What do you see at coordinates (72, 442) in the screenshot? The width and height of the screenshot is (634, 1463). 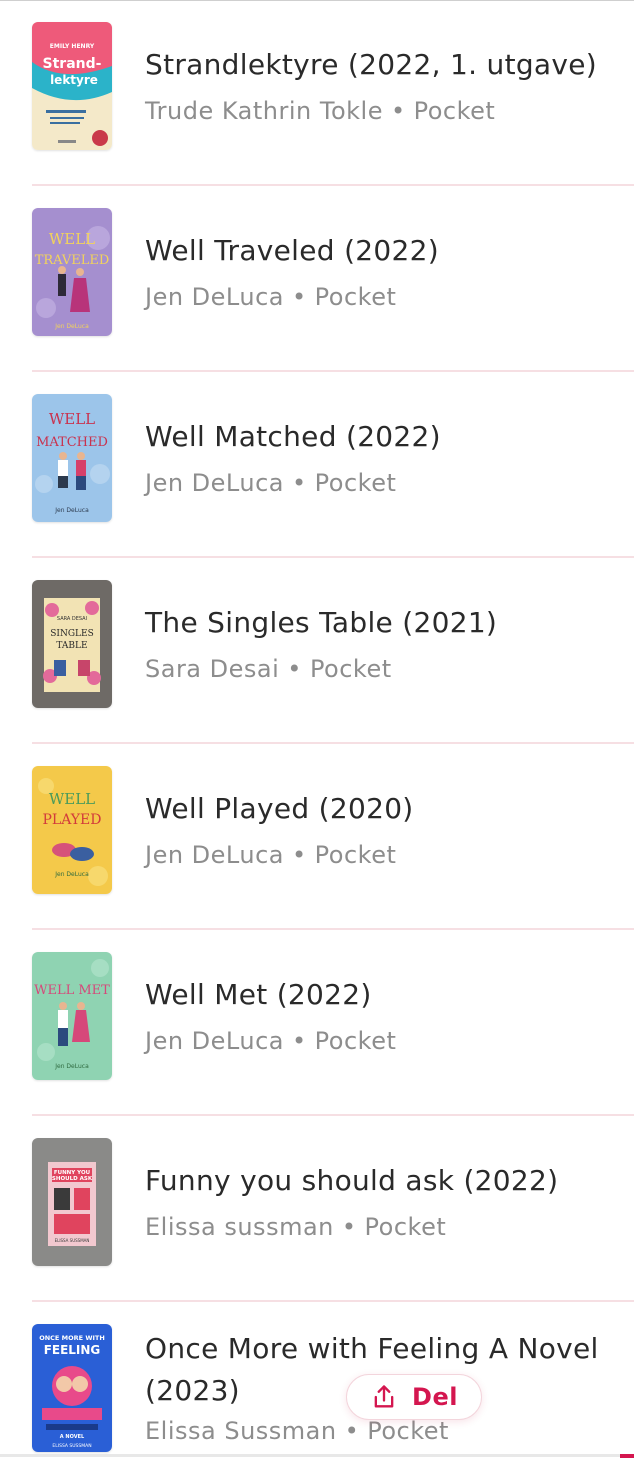 I see `svg-text: MATCHED` at bounding box center [72, 442].